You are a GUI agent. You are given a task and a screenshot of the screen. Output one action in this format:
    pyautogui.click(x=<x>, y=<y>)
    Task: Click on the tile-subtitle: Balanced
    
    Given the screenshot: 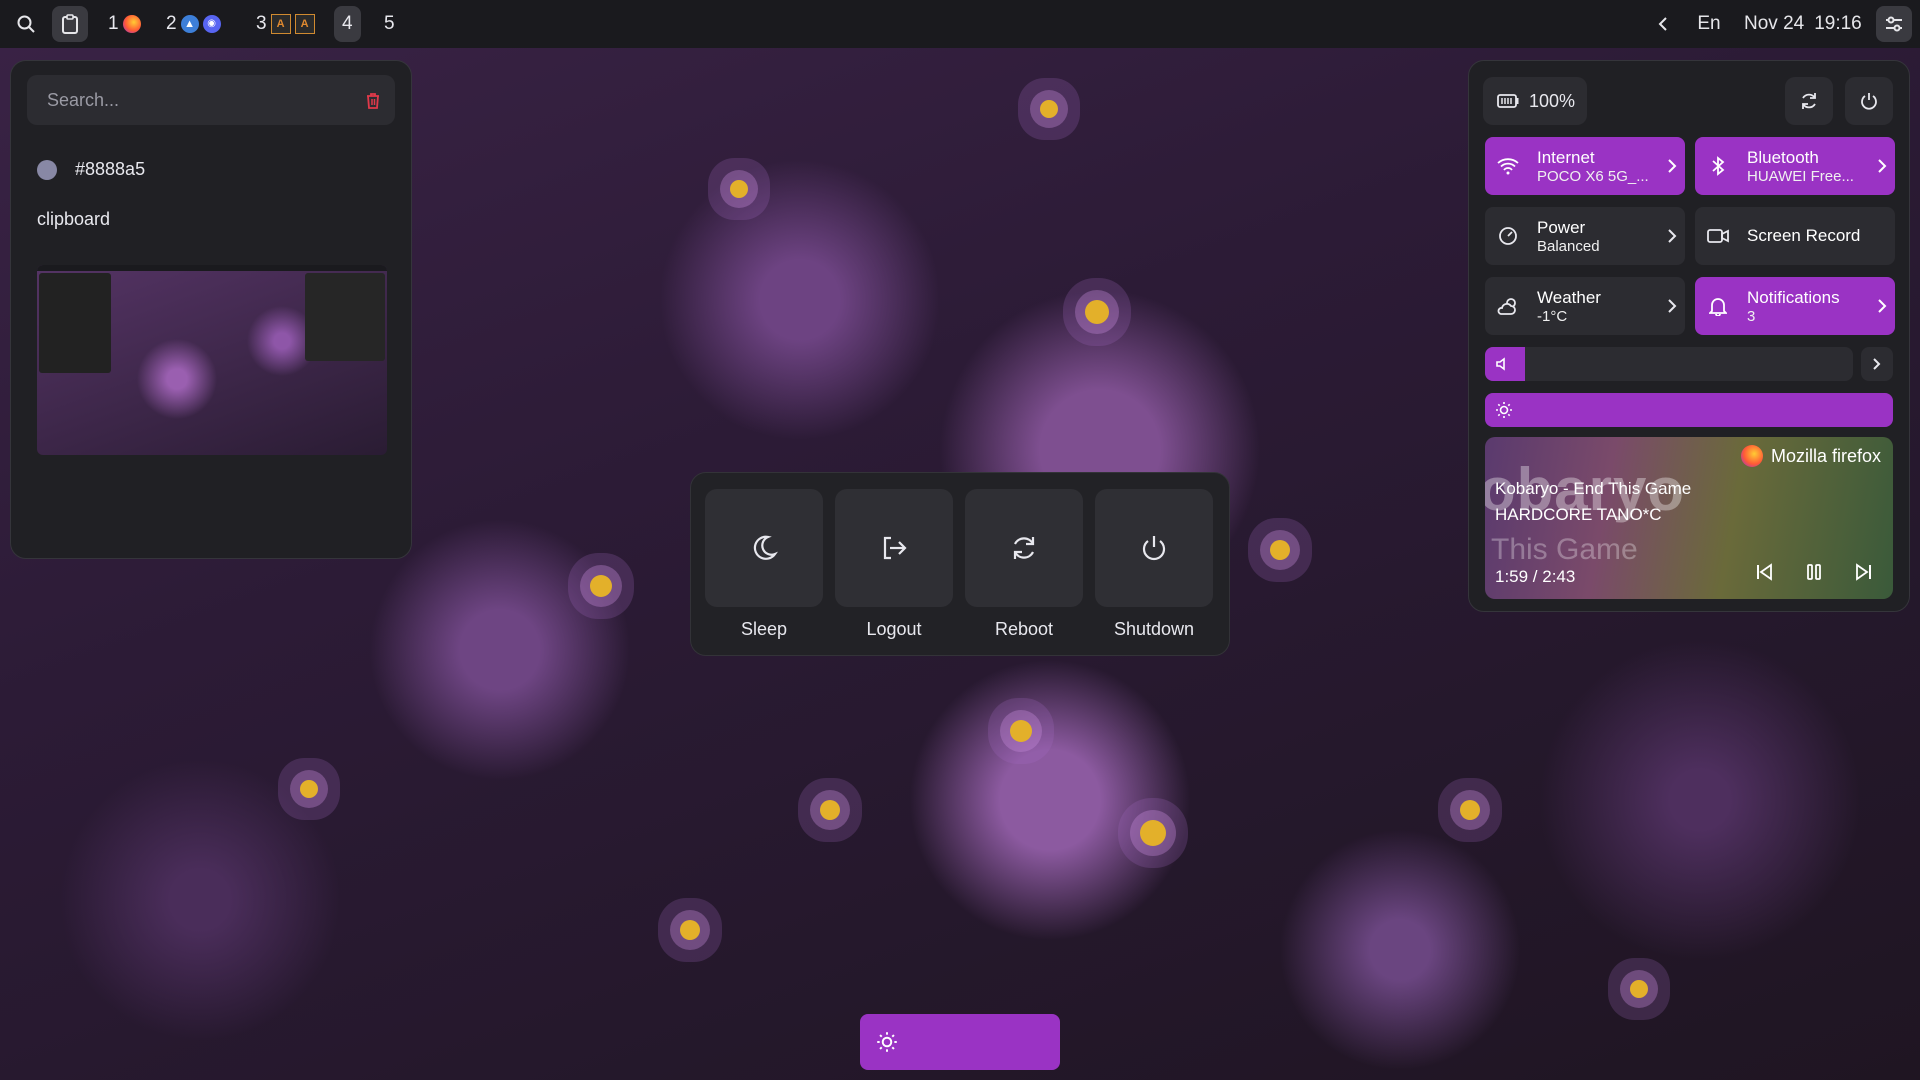 What is the action you would take?
    pyautogui.click(x=1568, y=246)
    